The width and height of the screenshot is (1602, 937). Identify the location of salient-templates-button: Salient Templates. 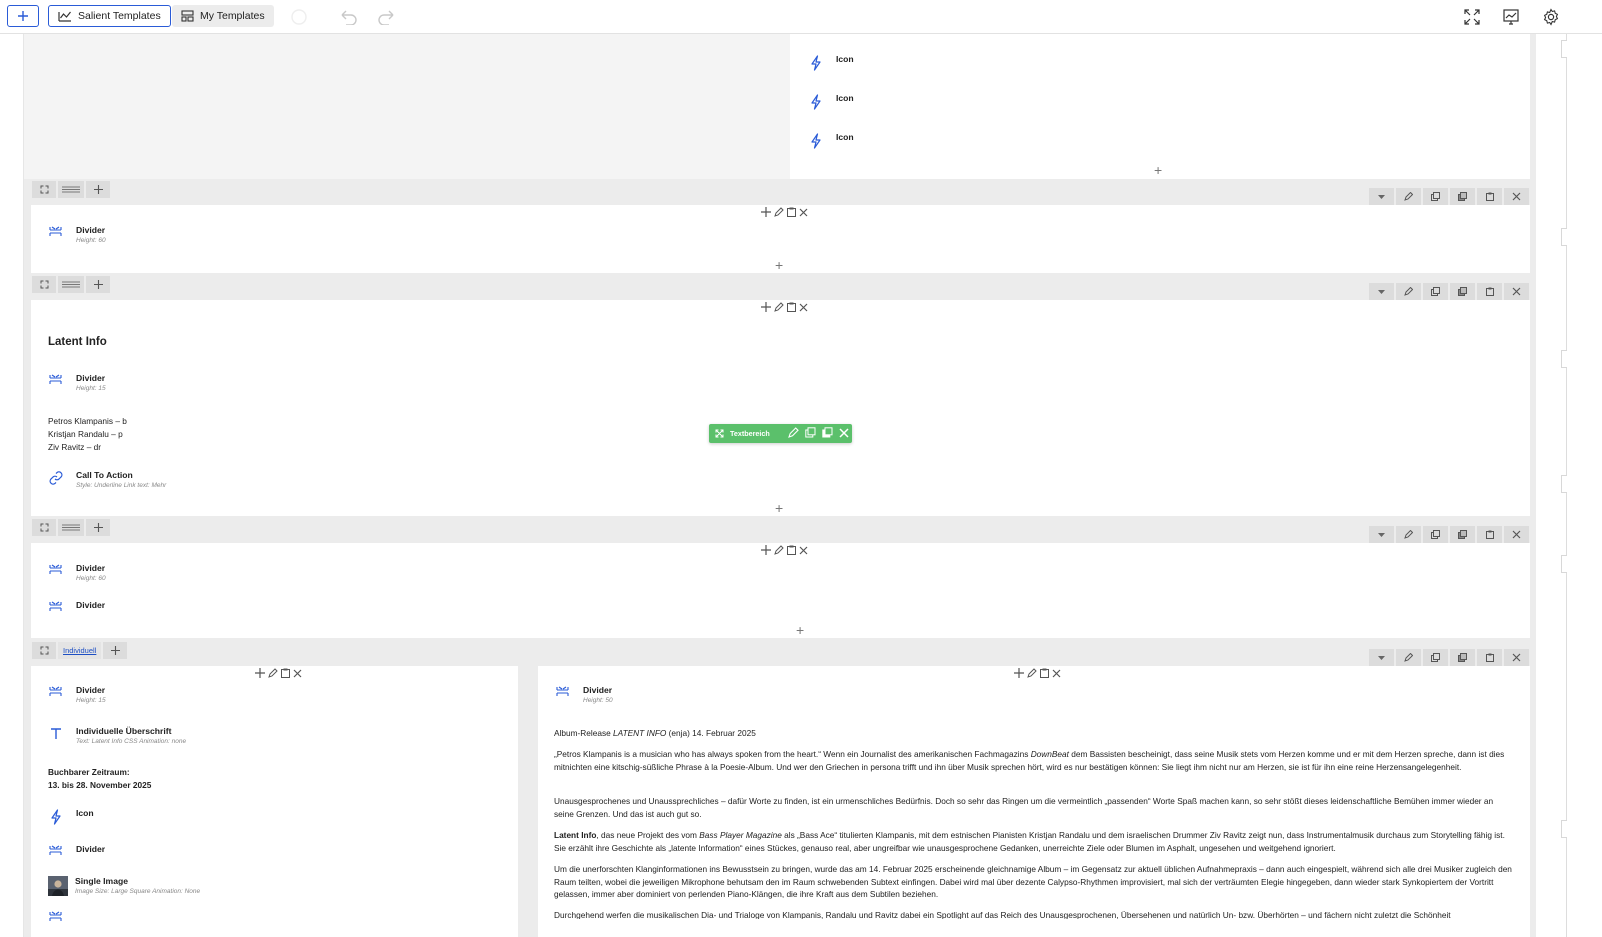
(109, 16).